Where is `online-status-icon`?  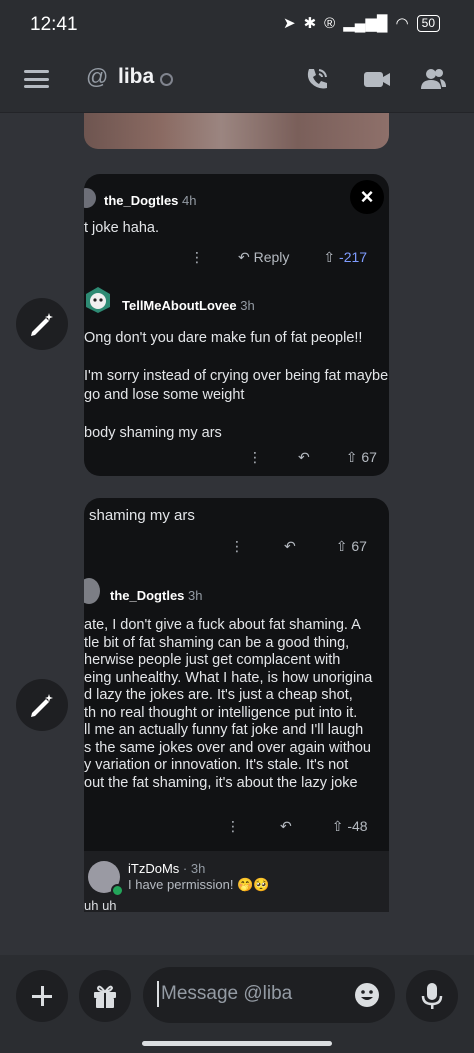
online-status-icon is located at coordinates (117, 890).